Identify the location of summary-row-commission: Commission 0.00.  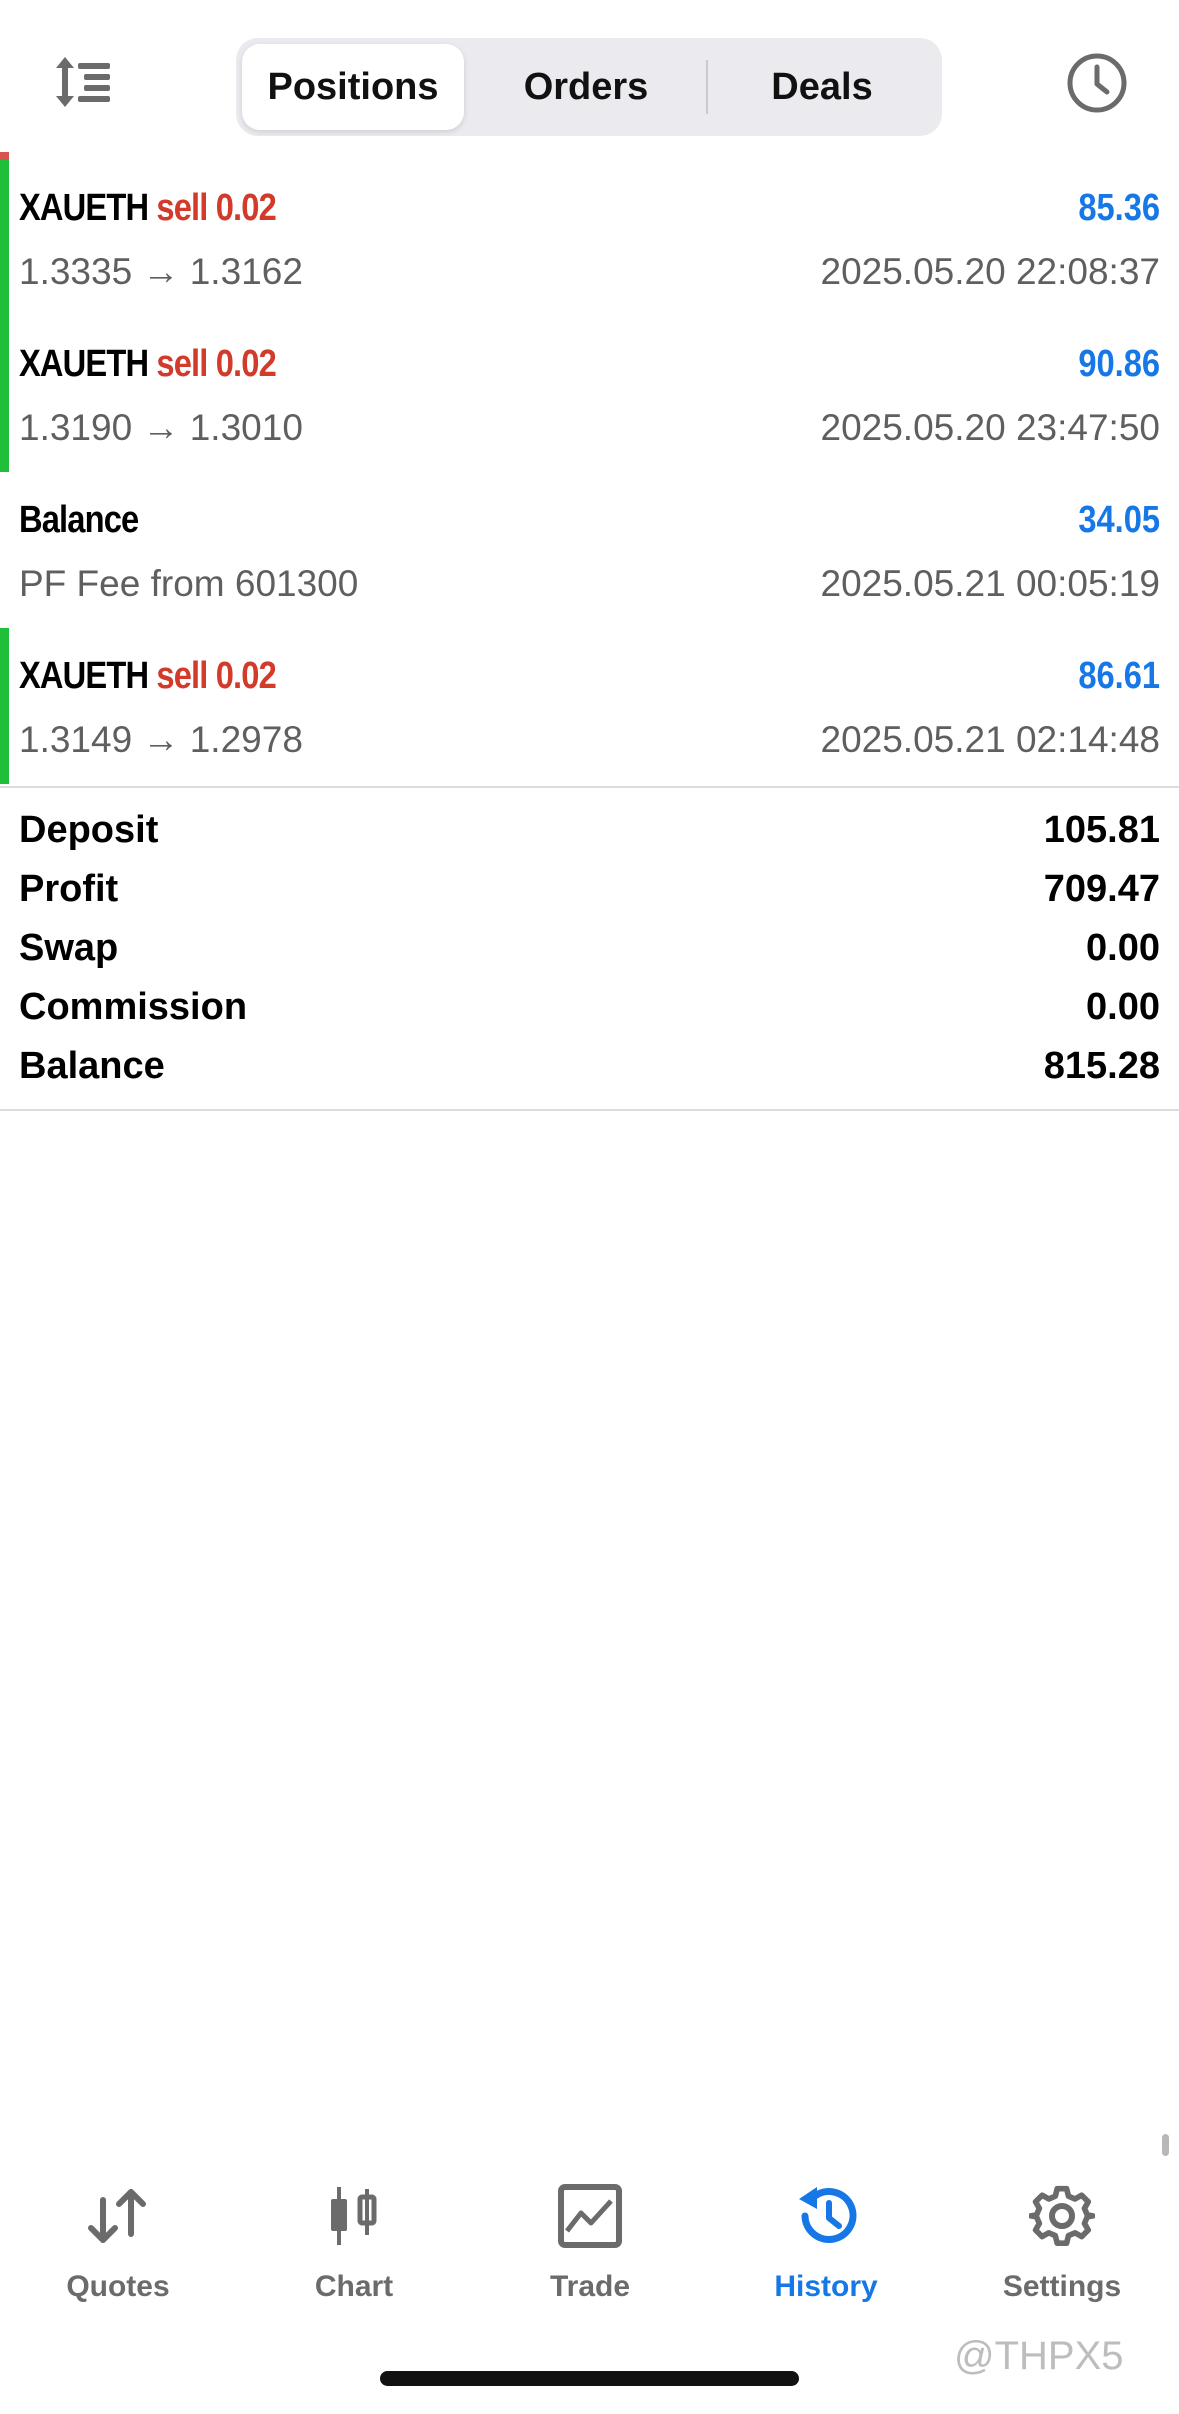
(589, 1006).